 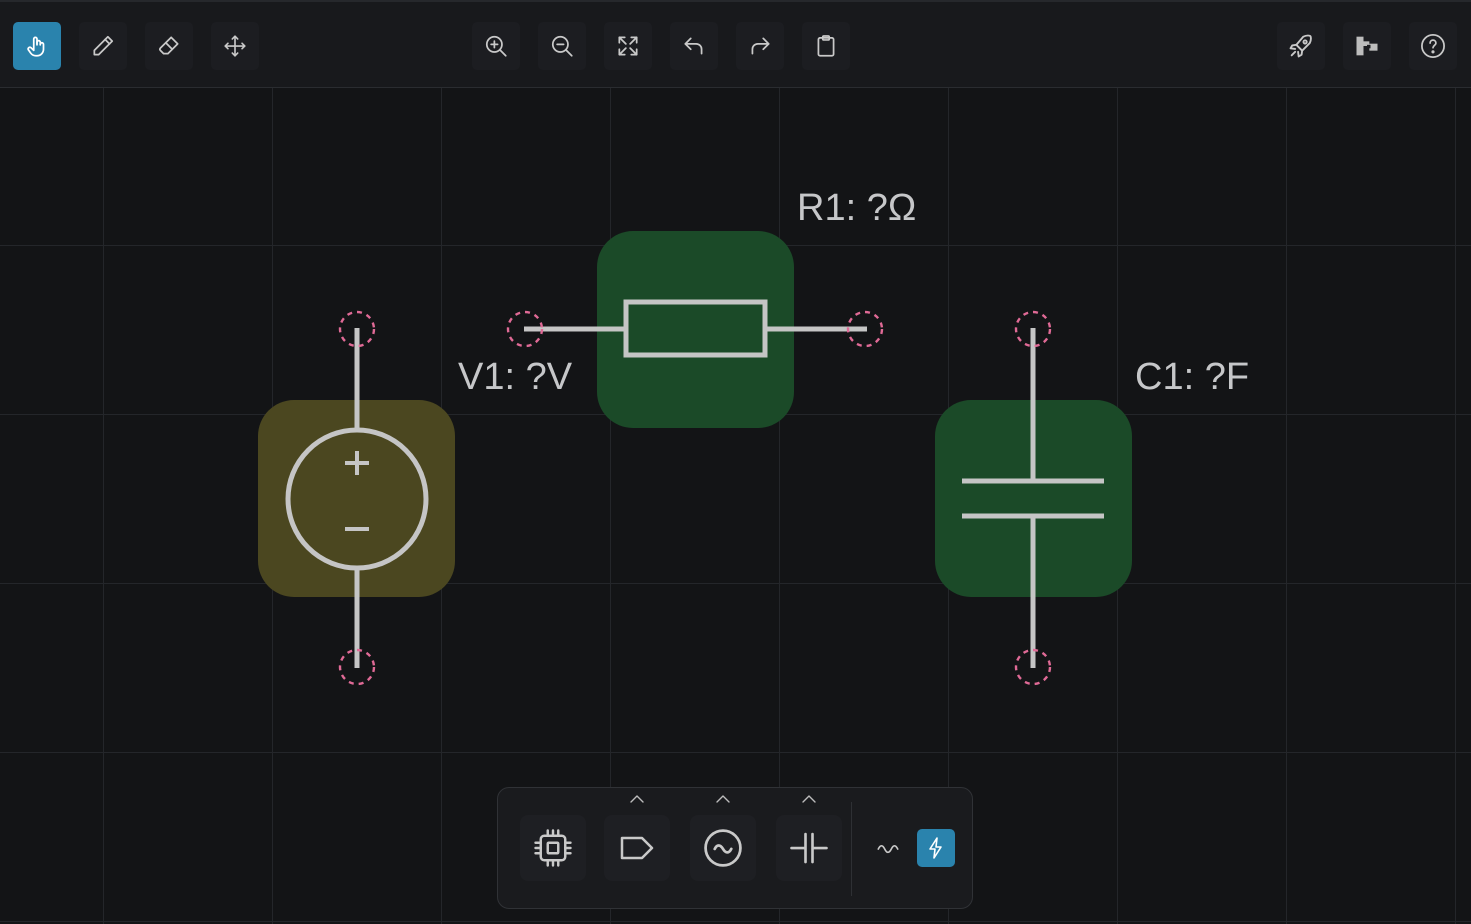 I want to click on clipboard-icon, so click(x=826, y=46).